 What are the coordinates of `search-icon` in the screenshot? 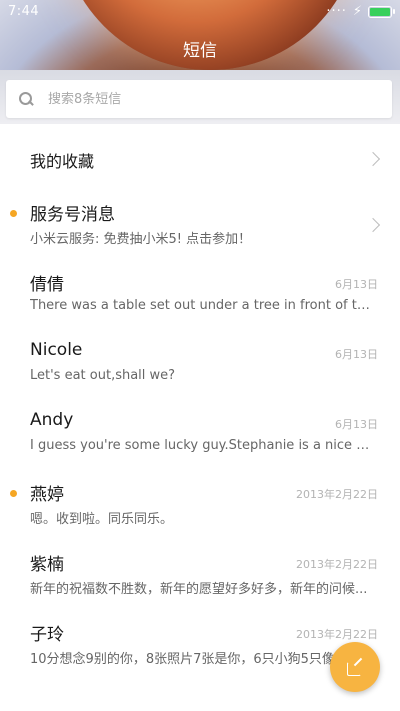 It's located at (26, 99).